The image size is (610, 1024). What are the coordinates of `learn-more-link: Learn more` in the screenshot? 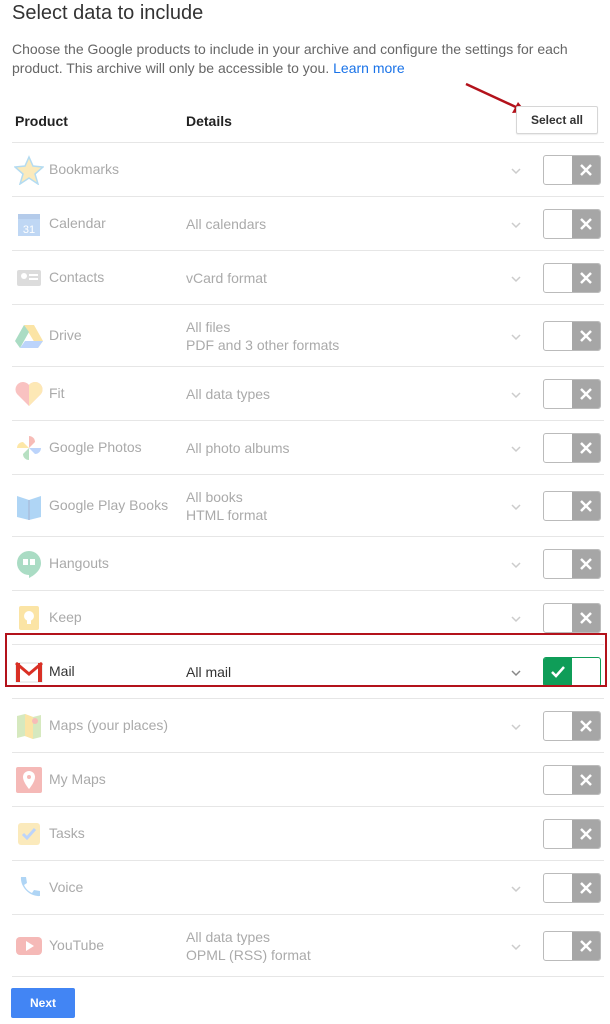 It's located at (369, 68).